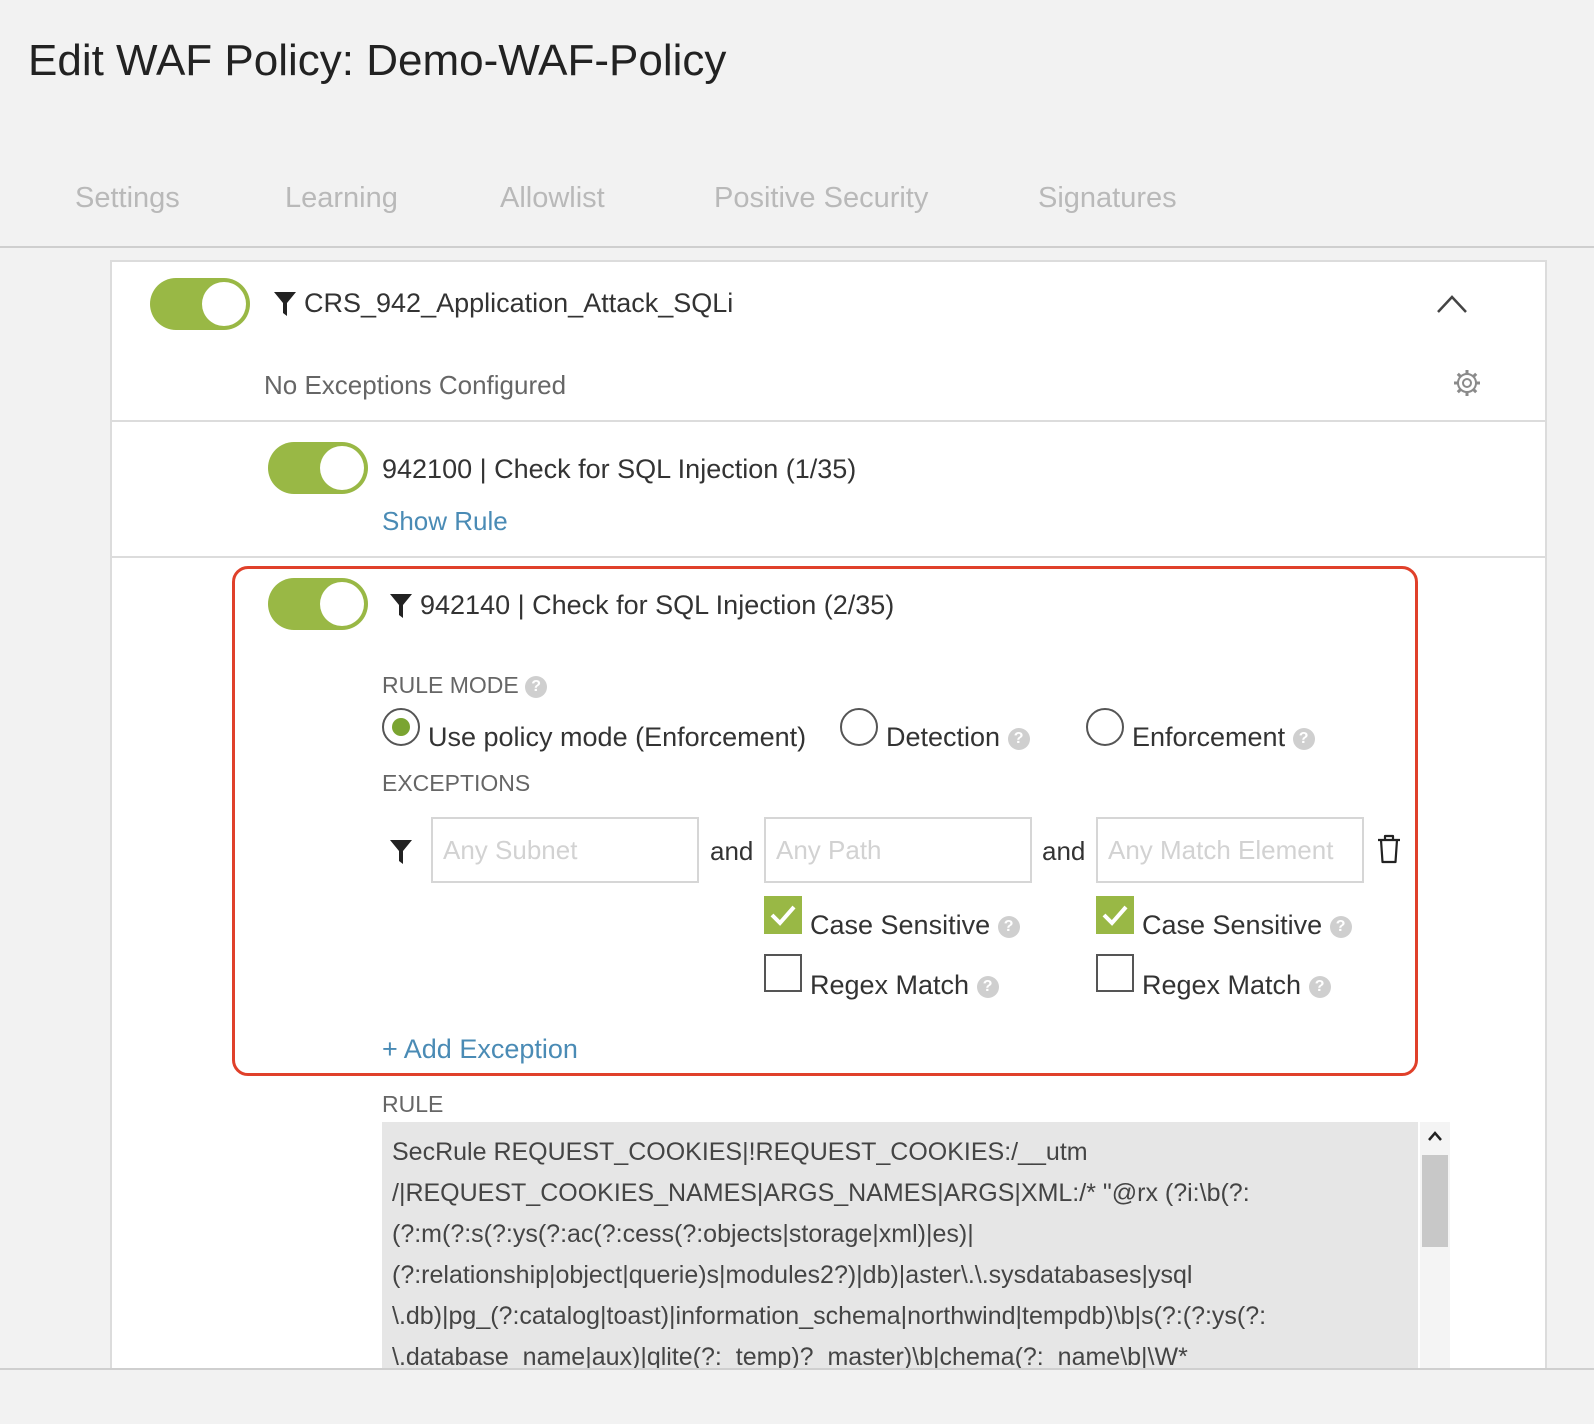 The width and height of the screenshot is (1594, 1424). What do you see at coordinates (859, 727) in the screenshot?
I see `mode-detection-radio` at bounding box center [859, 727].